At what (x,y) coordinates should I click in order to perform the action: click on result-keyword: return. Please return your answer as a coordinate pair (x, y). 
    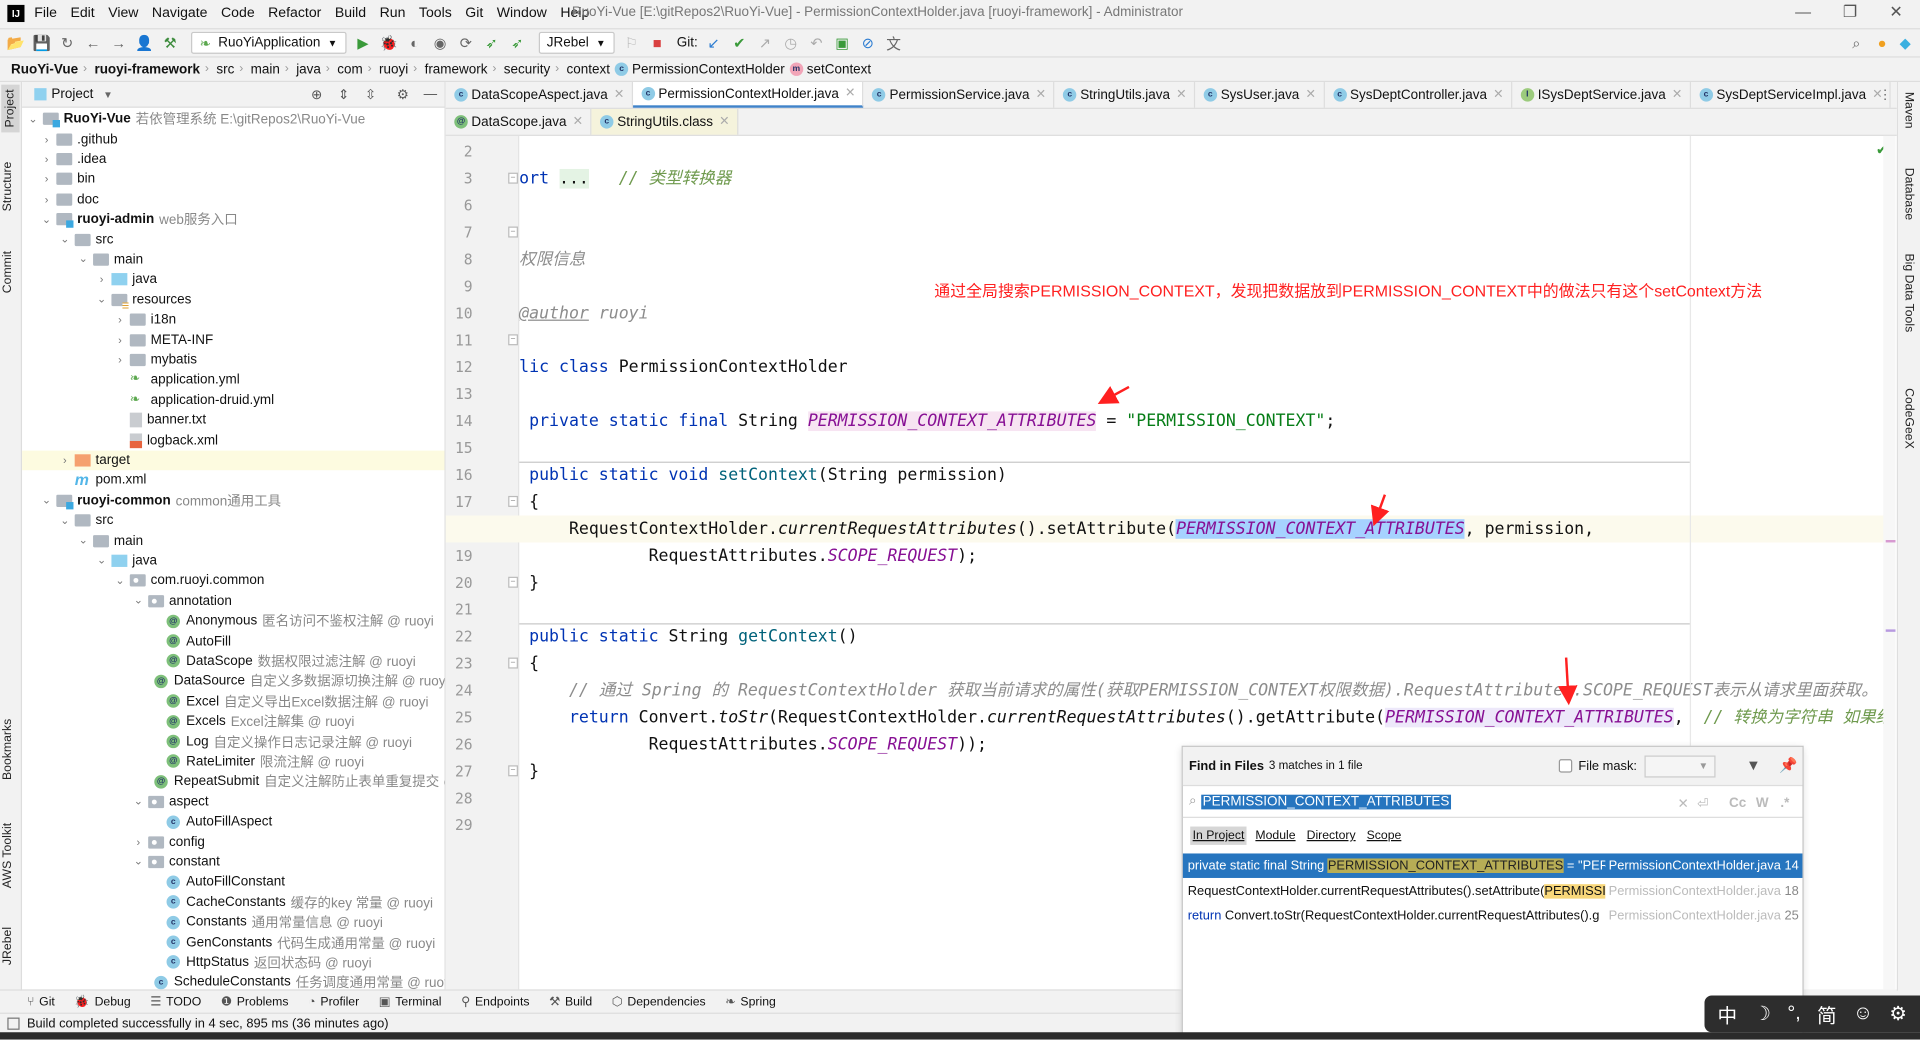
    Looking at the image, I should click on (1204, 916).